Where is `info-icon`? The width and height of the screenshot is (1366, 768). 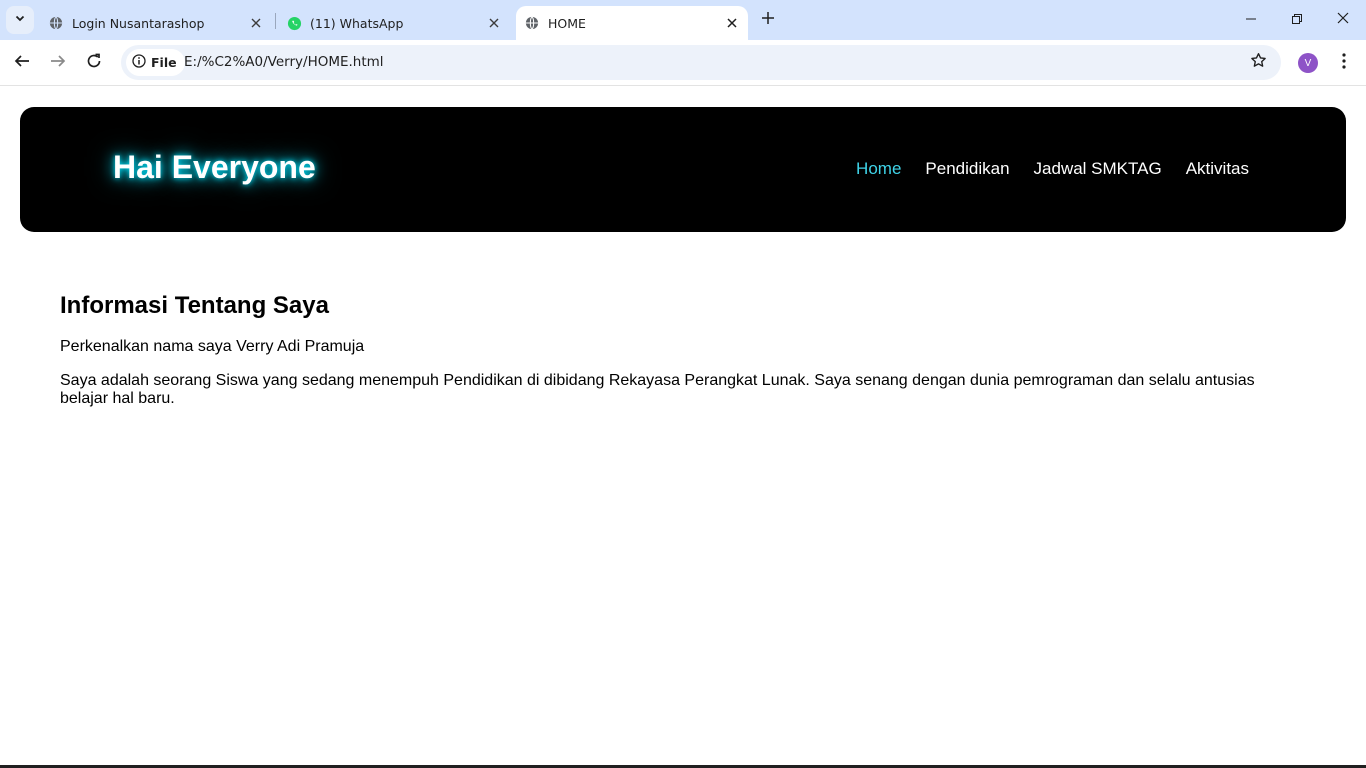
info-icon is located at coordinates (141, 62).